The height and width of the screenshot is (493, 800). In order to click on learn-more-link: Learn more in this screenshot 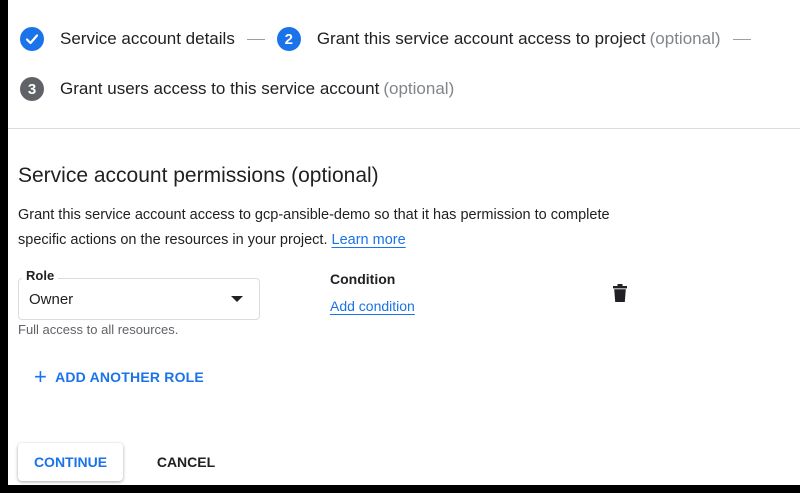, I will do `click(369, 240)`.